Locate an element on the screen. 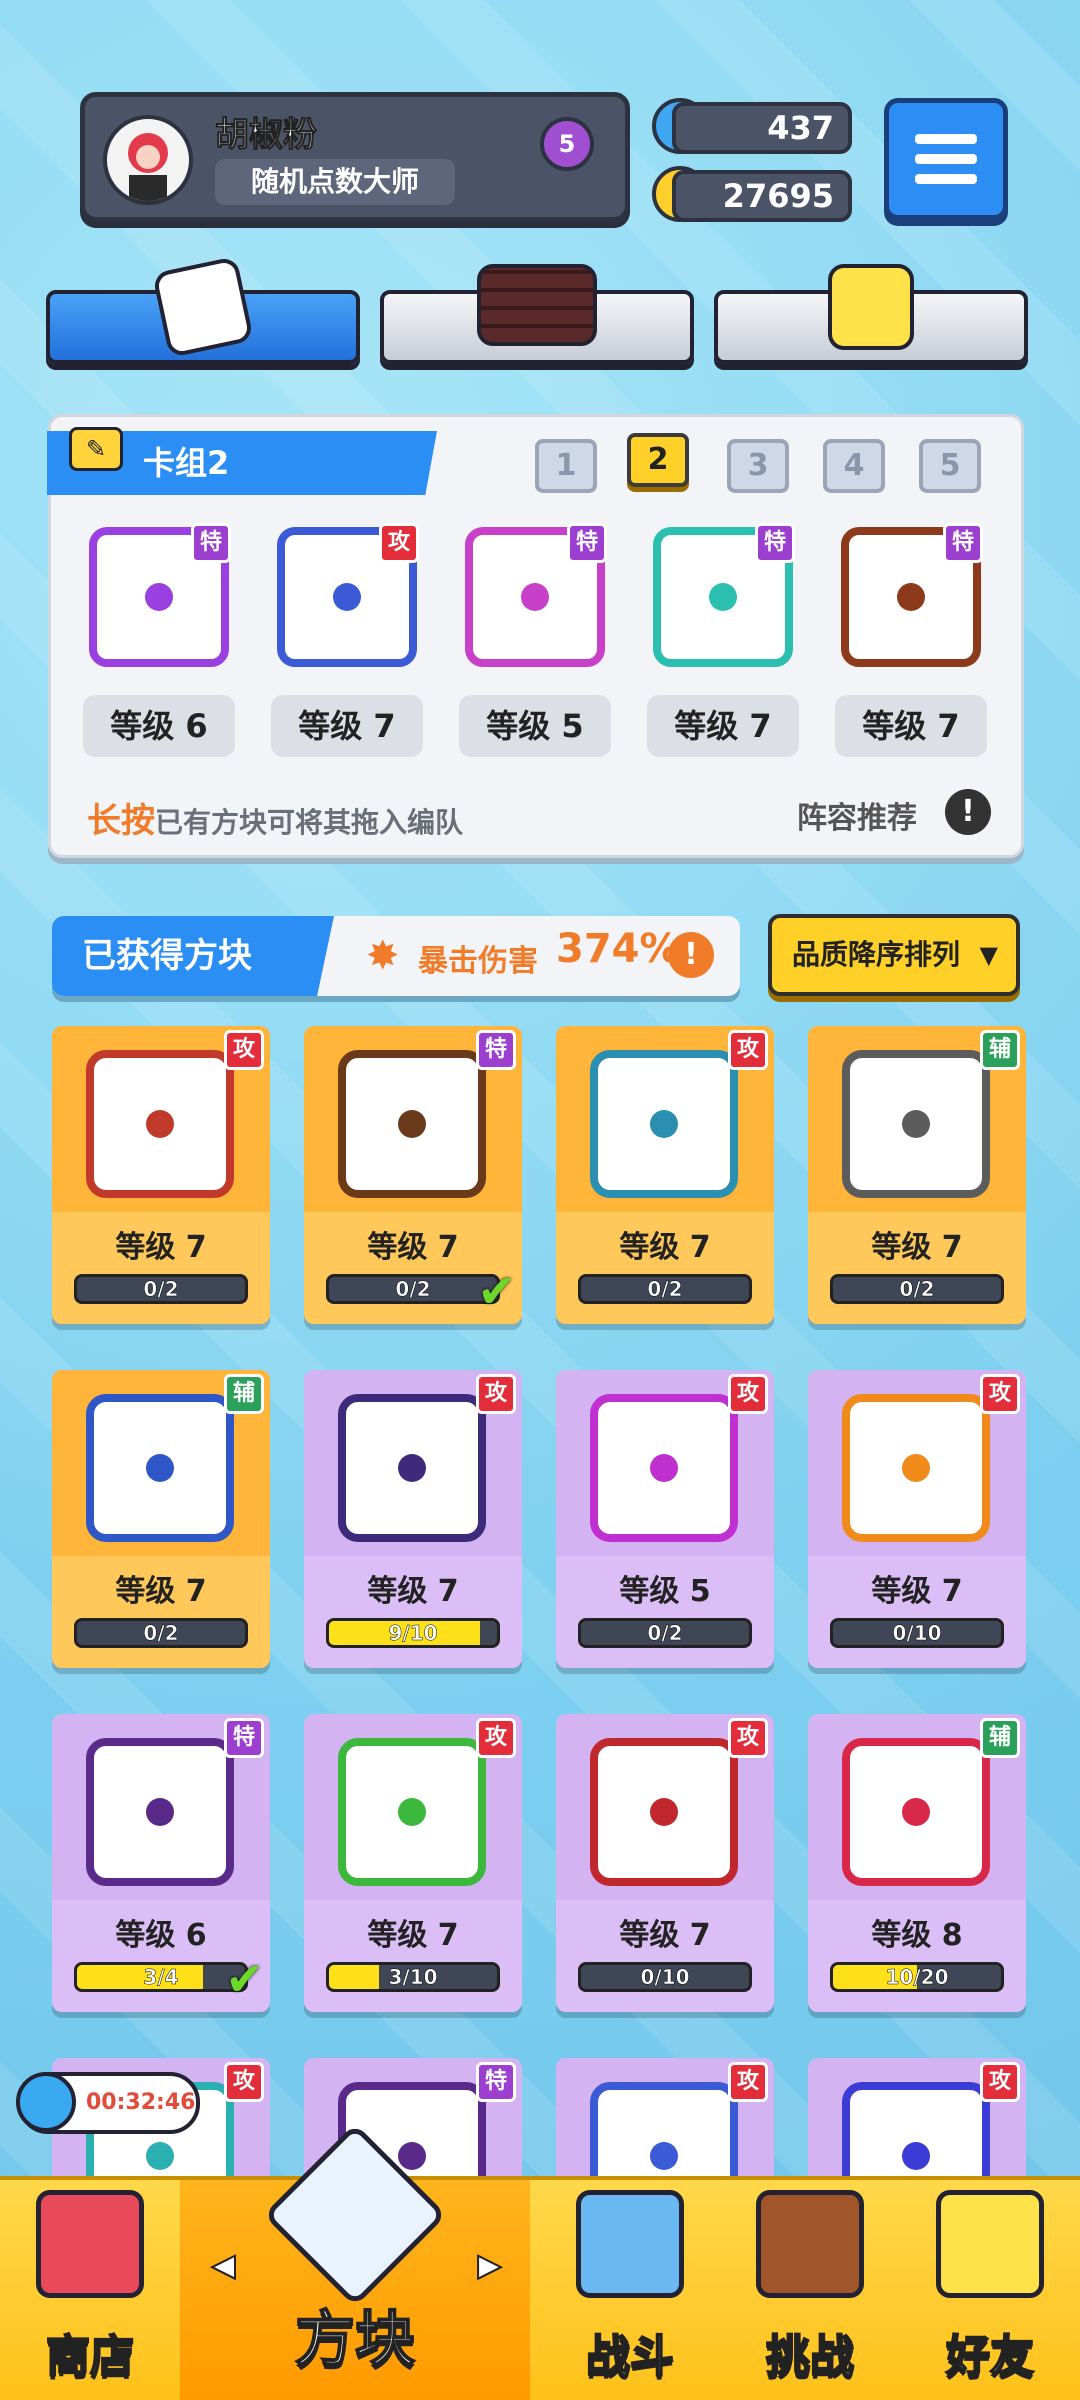 The width and height of the screenshot is (1080, 2400). progress-text: 9/10 is located at coordinates (413, 1633).